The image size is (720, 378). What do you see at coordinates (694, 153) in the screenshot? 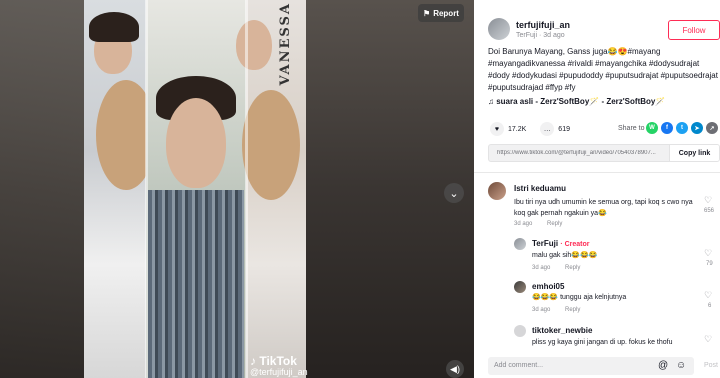
I see `copy-link-button: Copy link` at bounding box center [694, 153].